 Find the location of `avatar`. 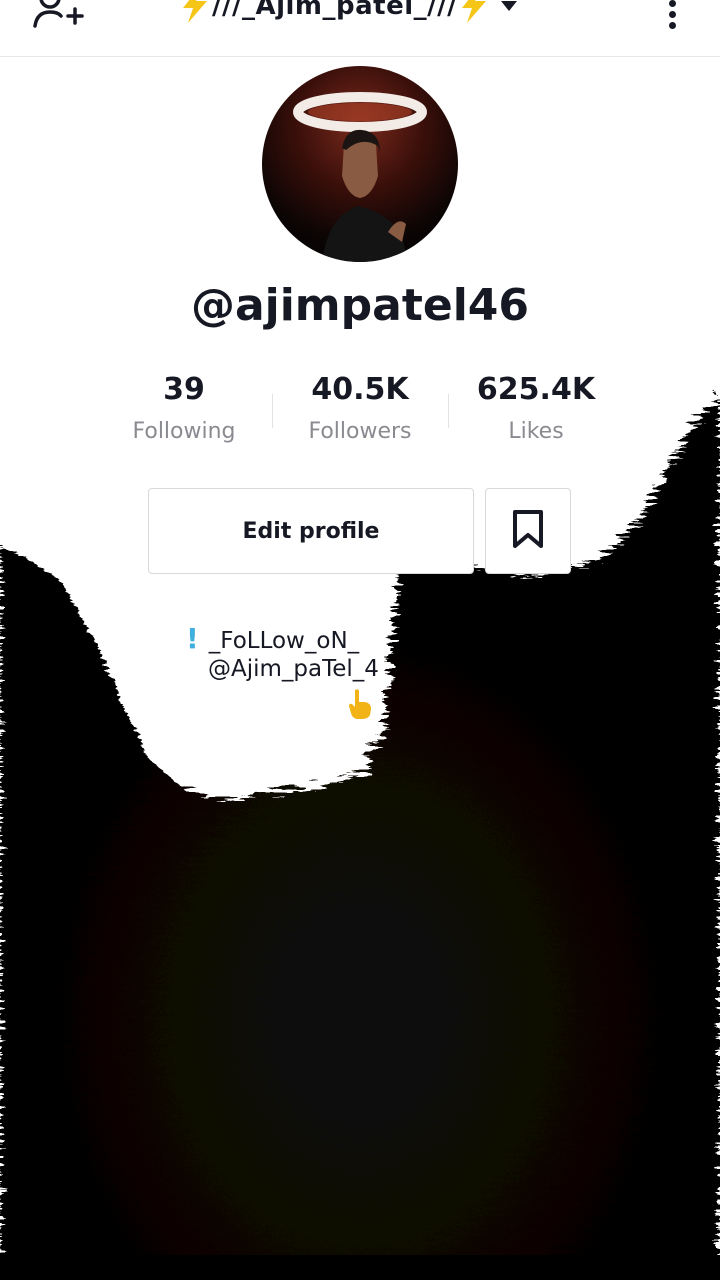

avatar is located at coordinates (360, 164).